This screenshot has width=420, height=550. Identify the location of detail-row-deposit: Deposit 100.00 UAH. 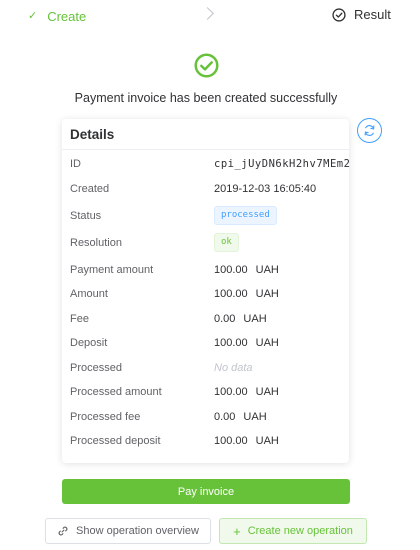
(205, 345).